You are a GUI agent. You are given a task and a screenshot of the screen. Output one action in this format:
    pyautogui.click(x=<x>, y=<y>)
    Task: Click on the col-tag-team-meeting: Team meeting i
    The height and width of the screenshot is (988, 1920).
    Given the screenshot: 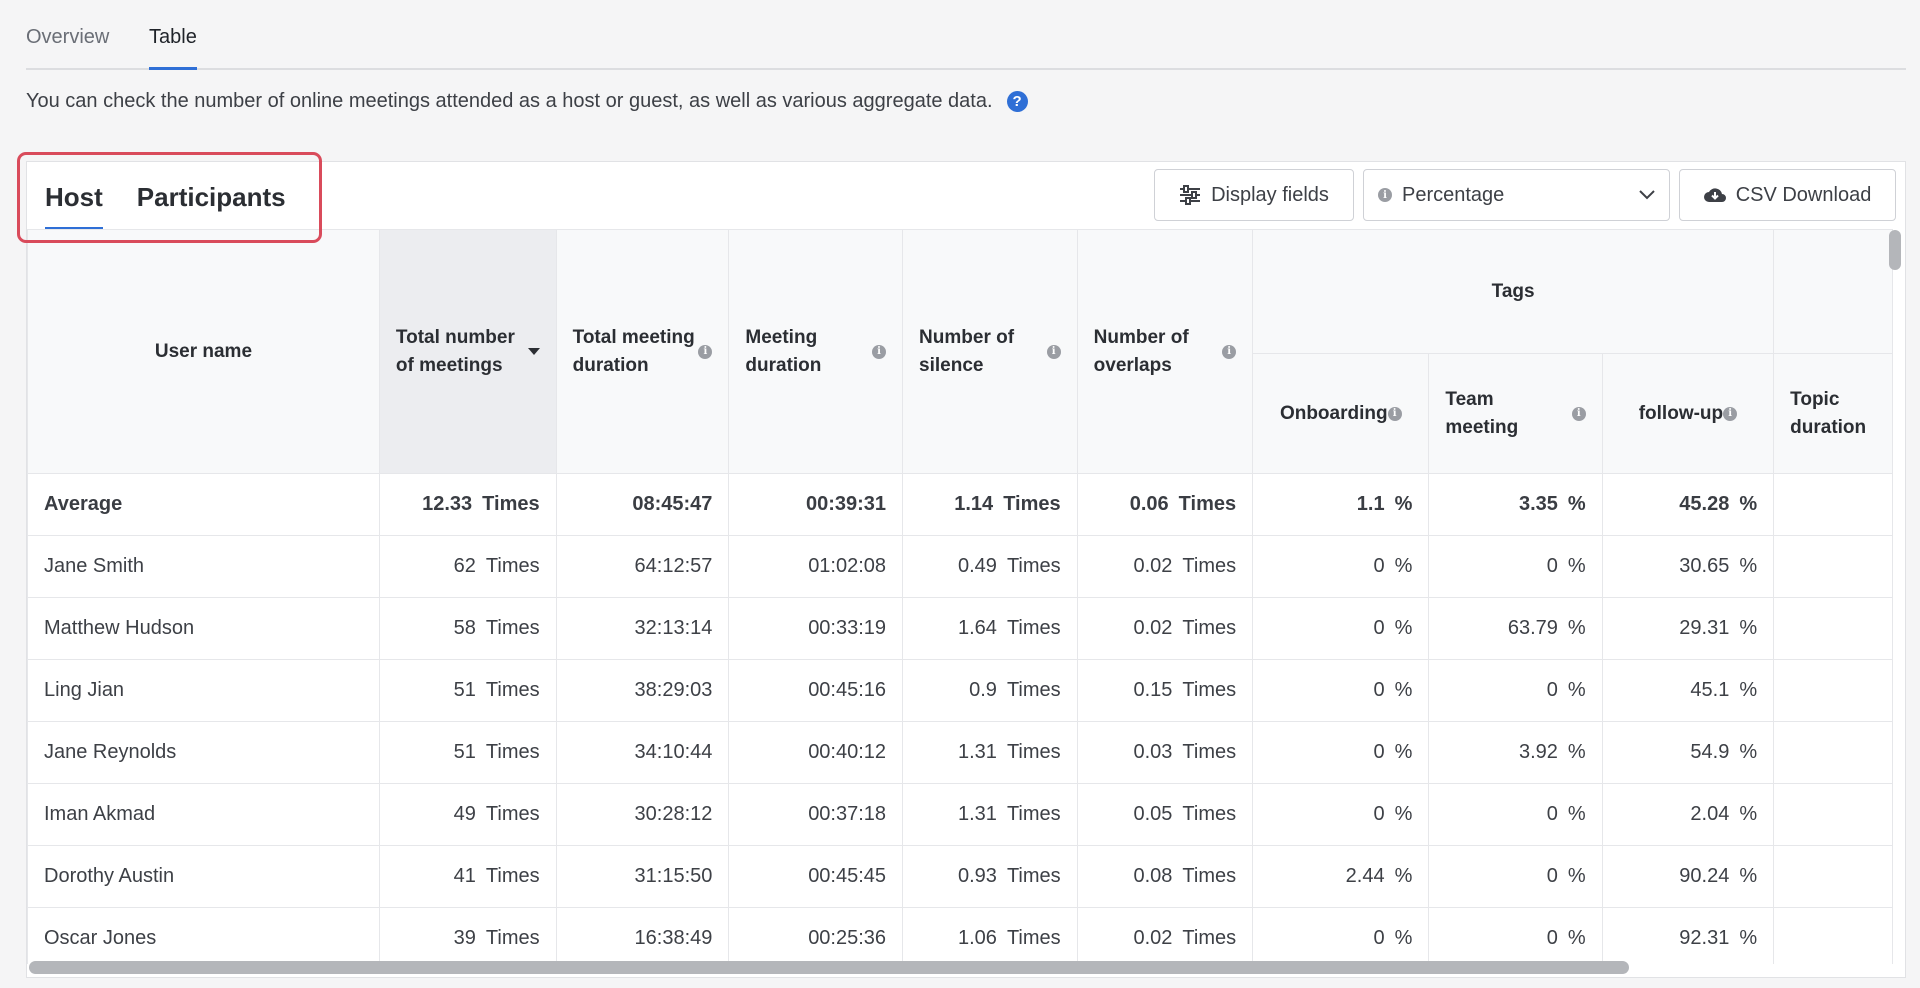 What is the action you would take?
    pyautogui.click(x=1515, y=413)
    